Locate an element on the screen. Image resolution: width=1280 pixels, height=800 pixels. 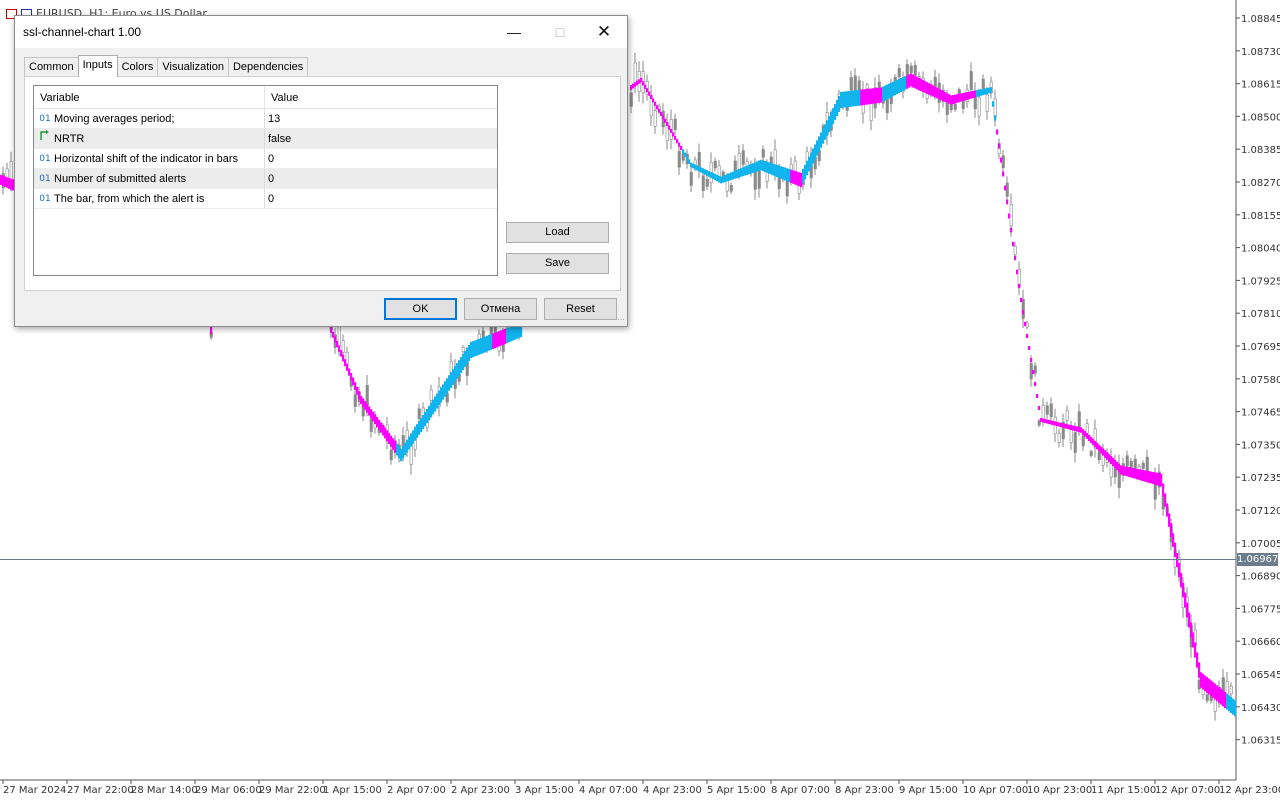
close-icon: ✕ is located at coordinates (604, 32).